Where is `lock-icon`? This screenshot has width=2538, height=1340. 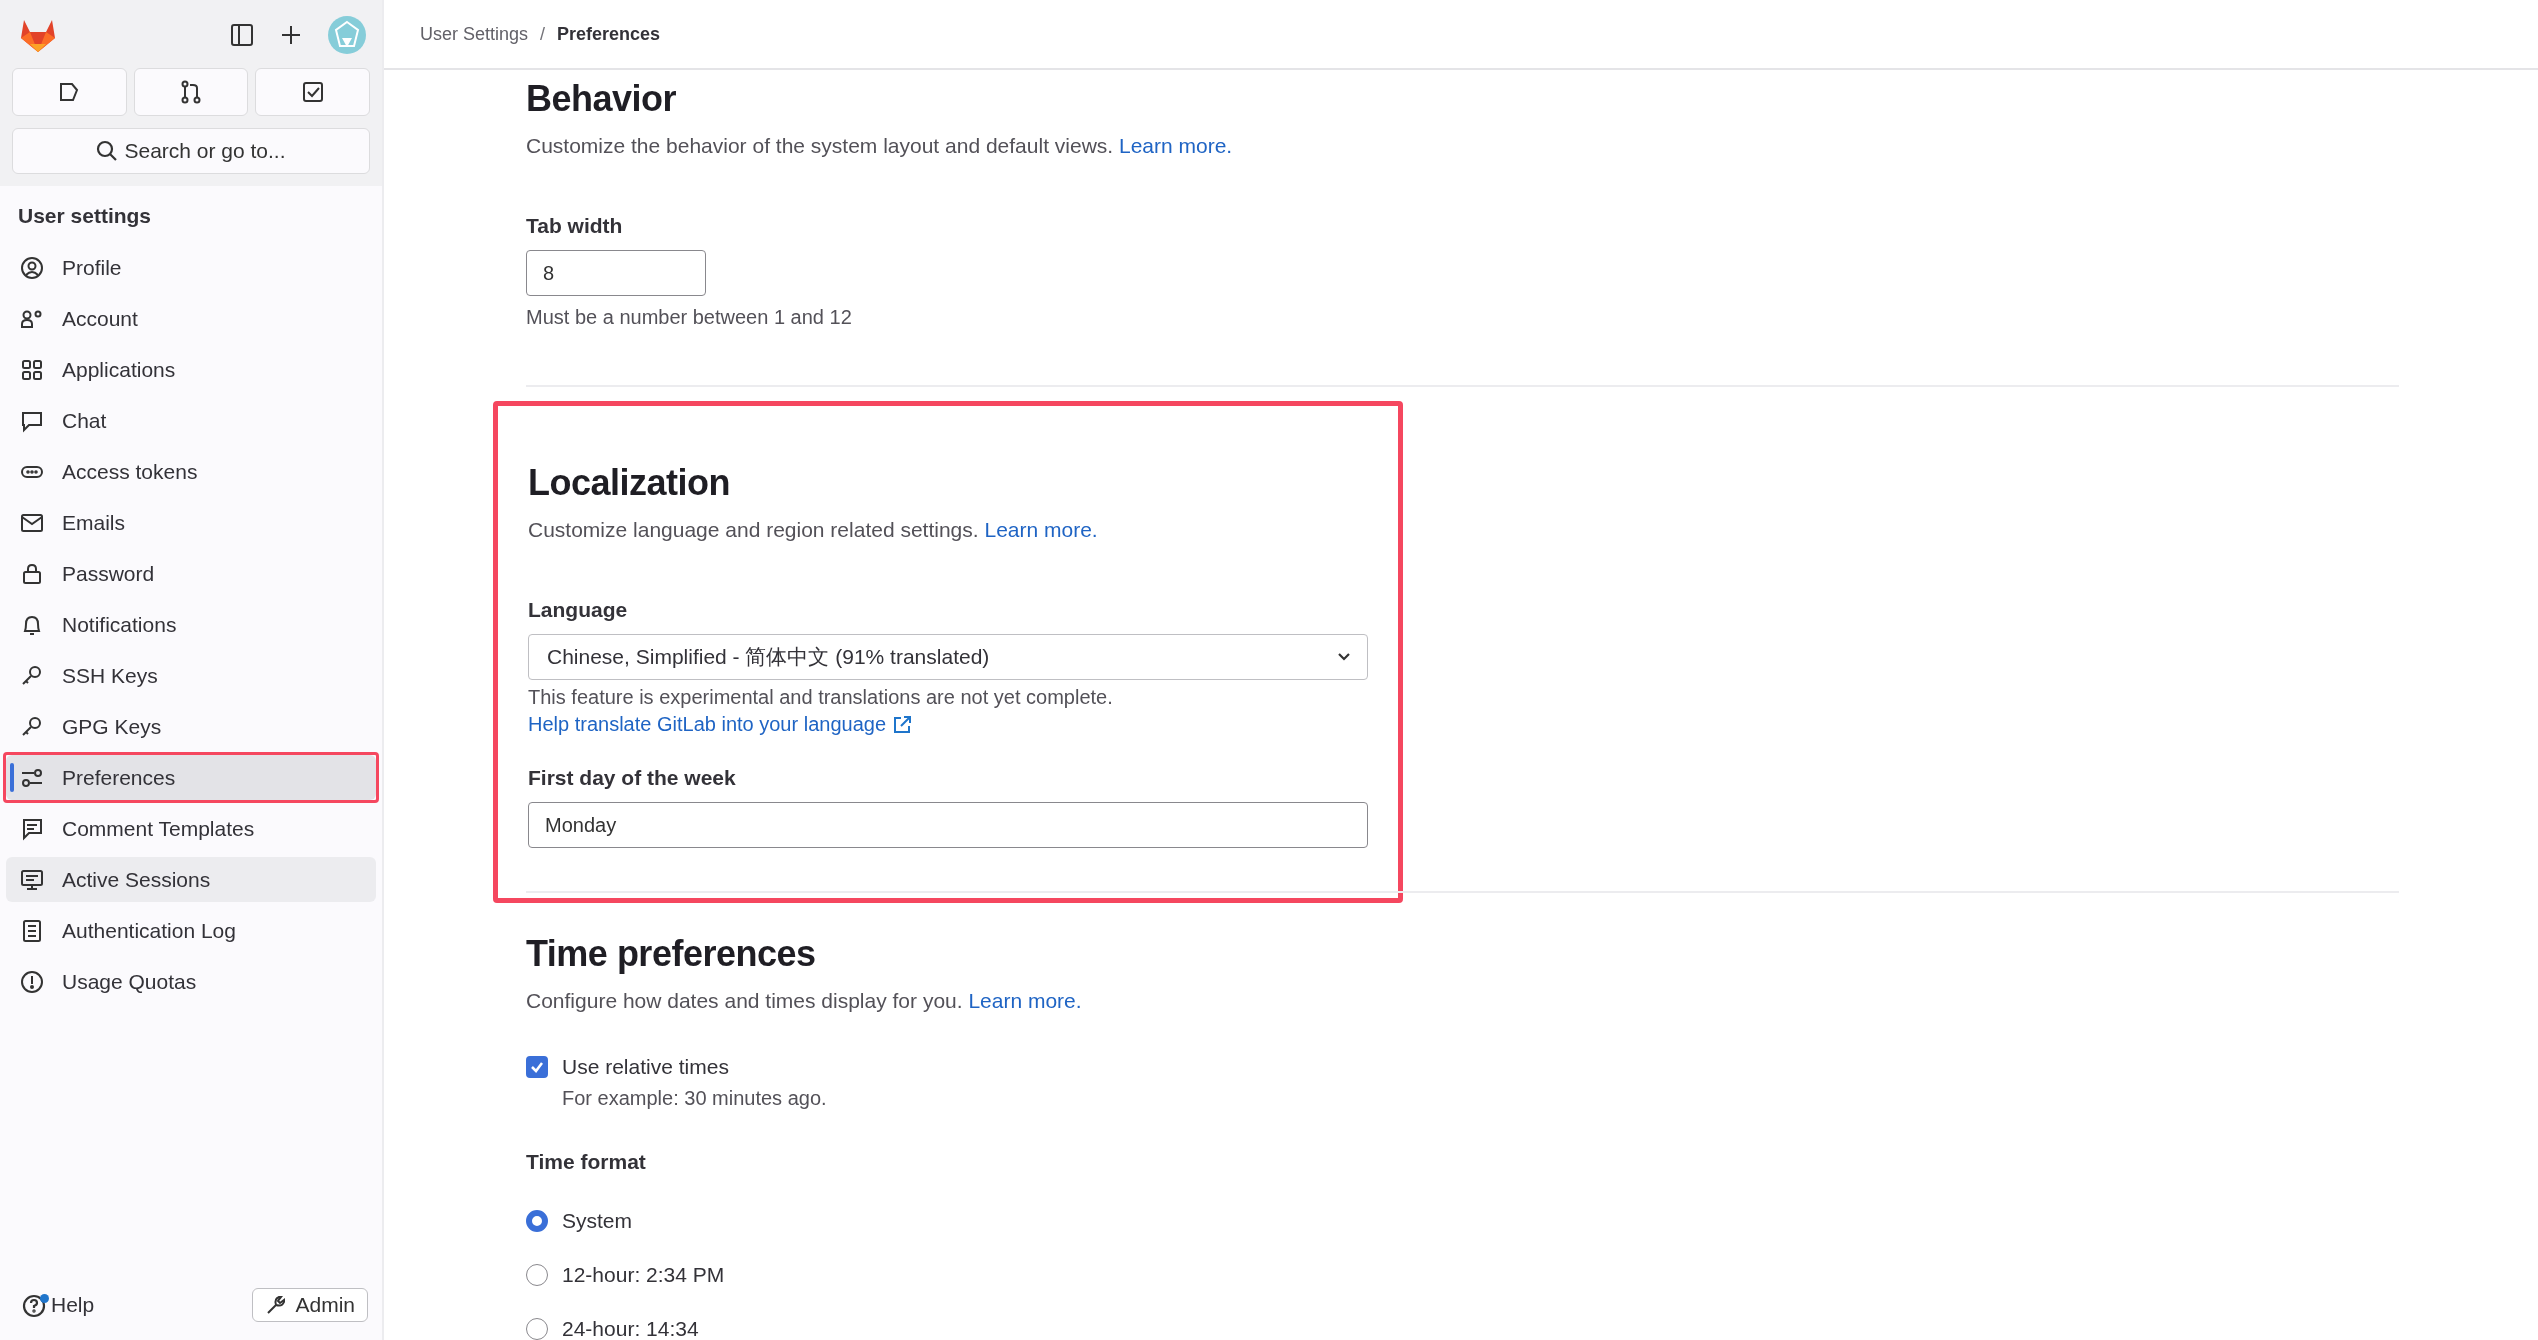 lock-icon is located at coordinates (32, 573).